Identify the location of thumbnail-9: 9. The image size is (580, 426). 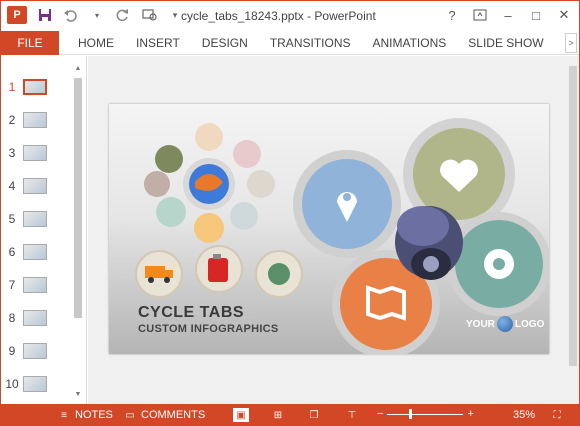
(36, 351).